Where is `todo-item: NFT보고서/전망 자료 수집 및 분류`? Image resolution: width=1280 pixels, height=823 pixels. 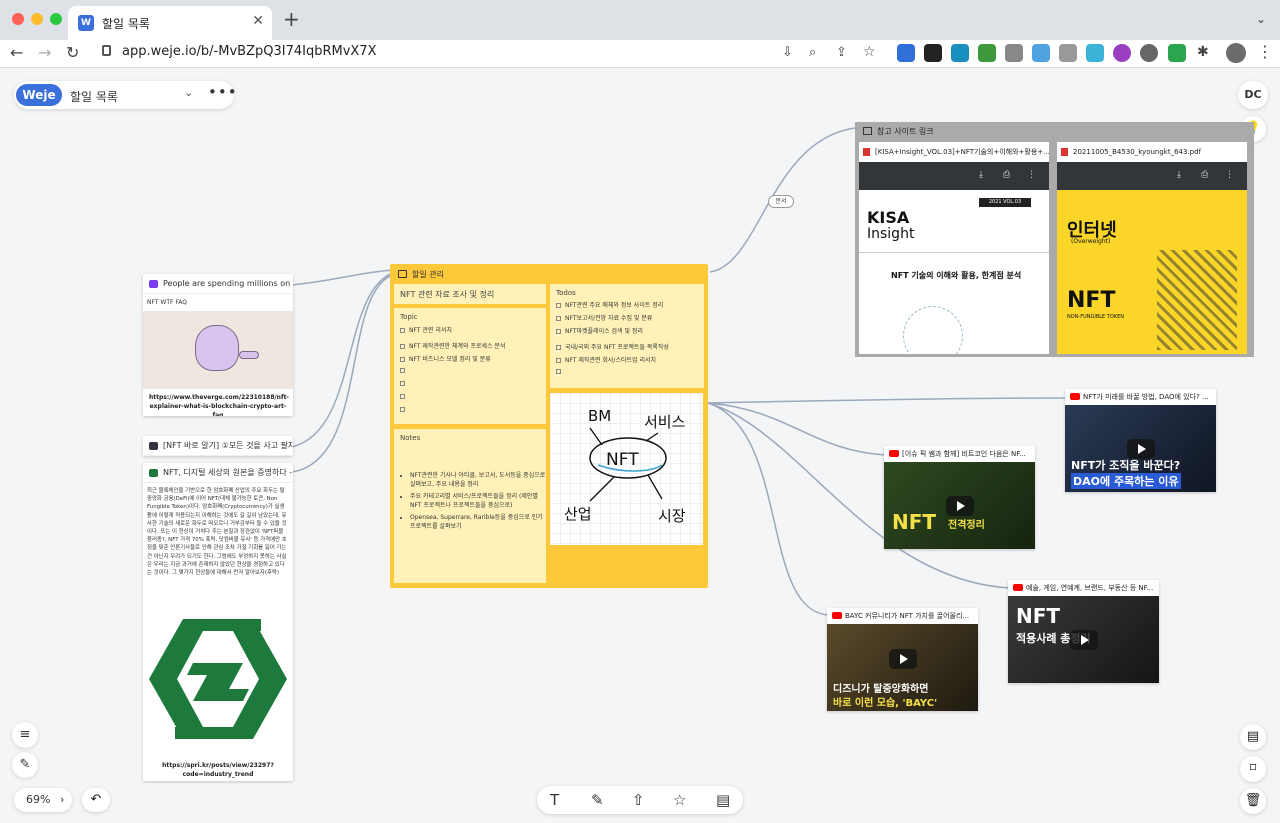 todo-item: NFT보고서/전망 자료 수집 및 분류 is located at coordinates (604, 317).